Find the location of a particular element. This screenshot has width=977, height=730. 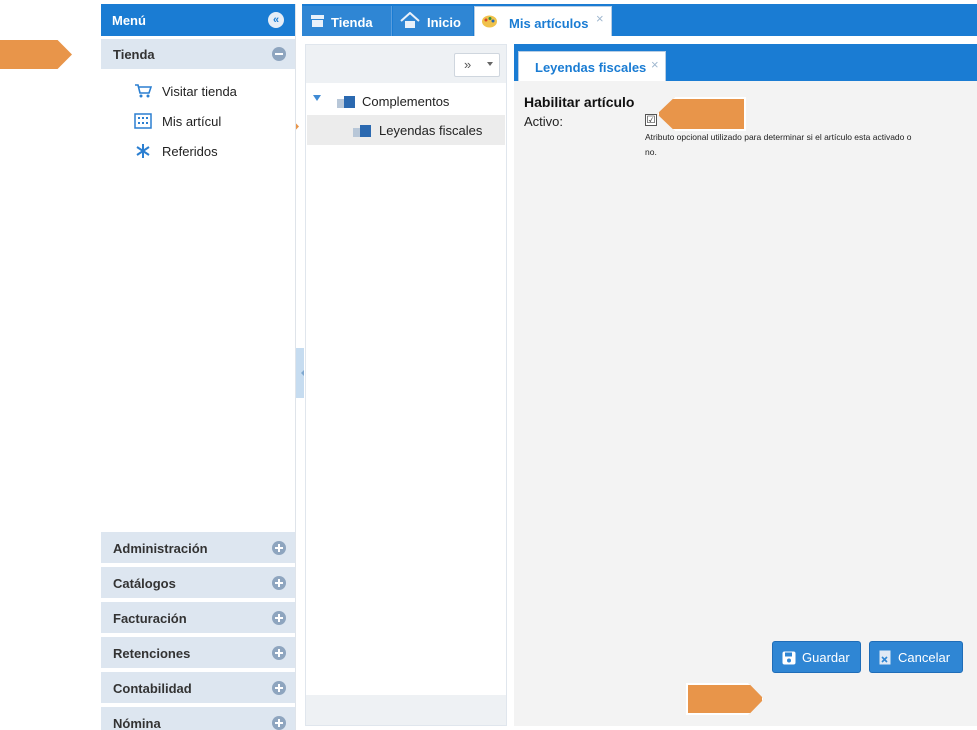

category-nomina: Nómina is located at coordinates (198, 717).